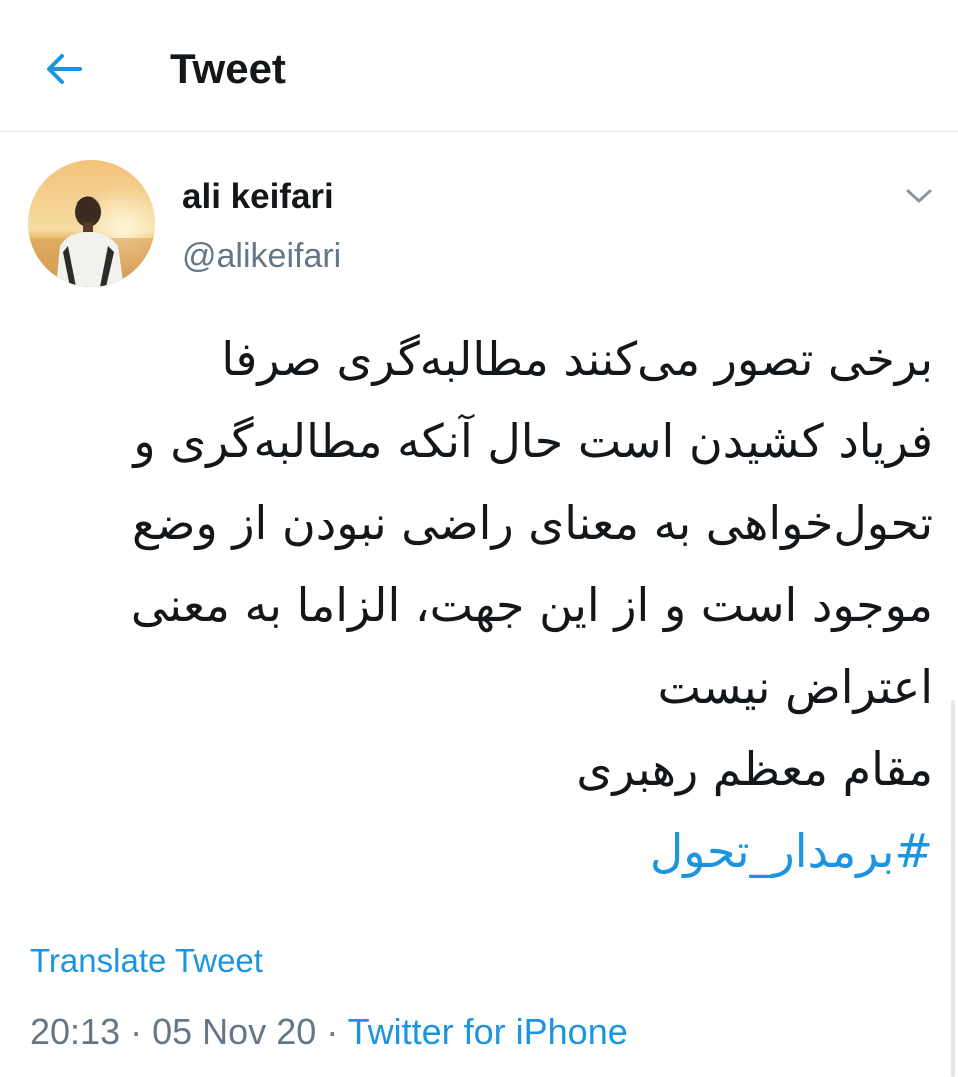  I want to click on tweet-text-line: مقام معظم رهبری, so click(754, 769).